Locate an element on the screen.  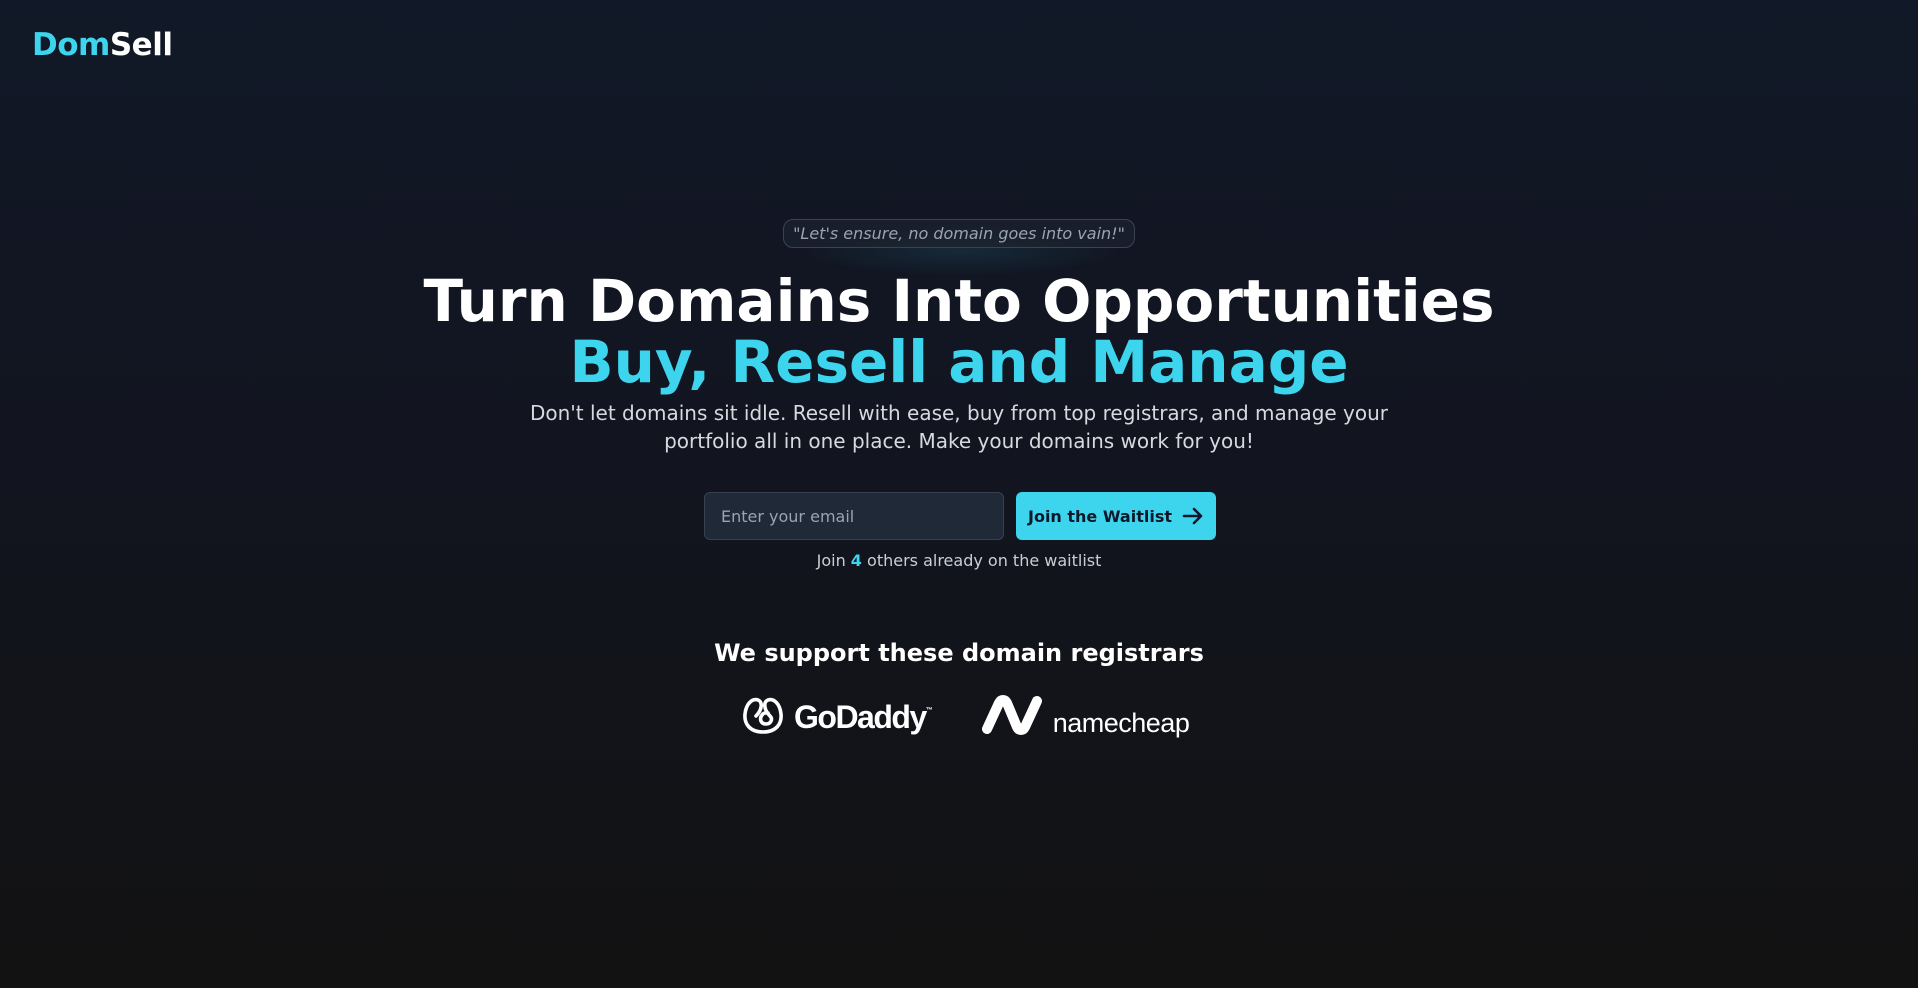
registrar-godaddy: GoDaddy™ is located at coordinates (836, 717).